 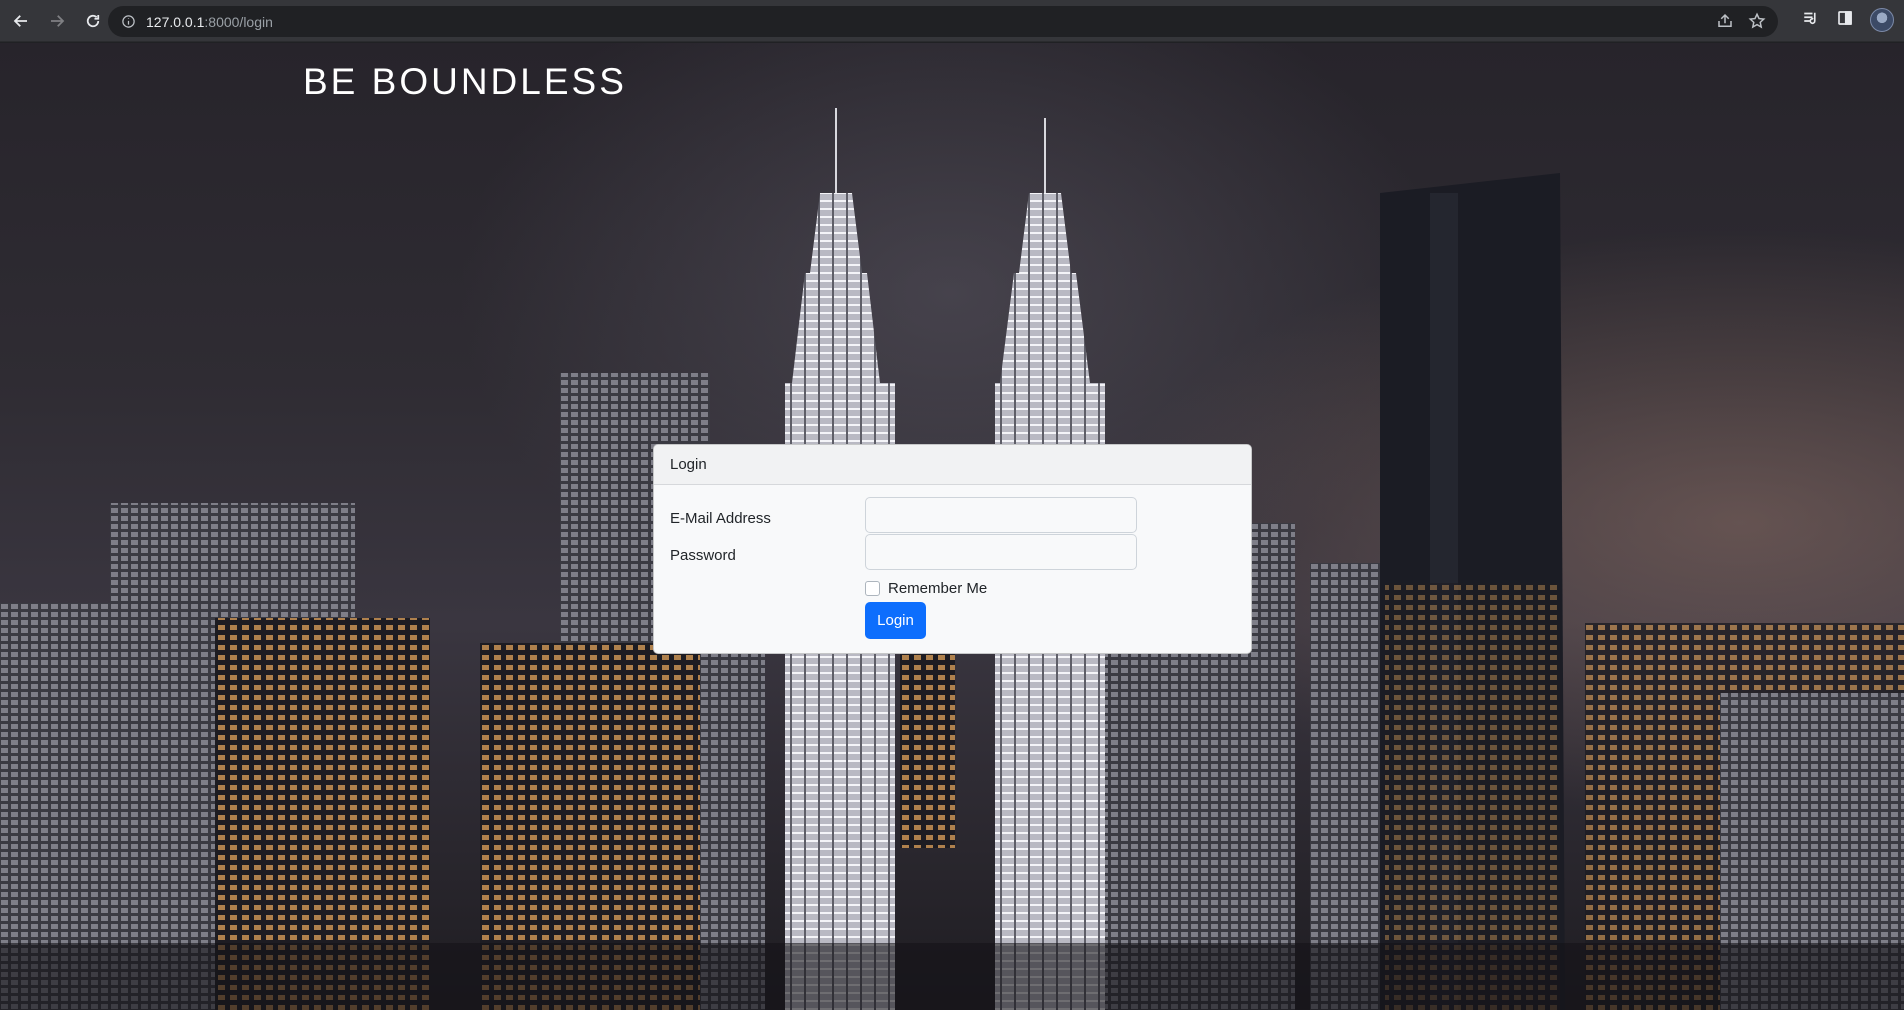 I want to click on side-panel-icon, so click(x=1845, y=20).